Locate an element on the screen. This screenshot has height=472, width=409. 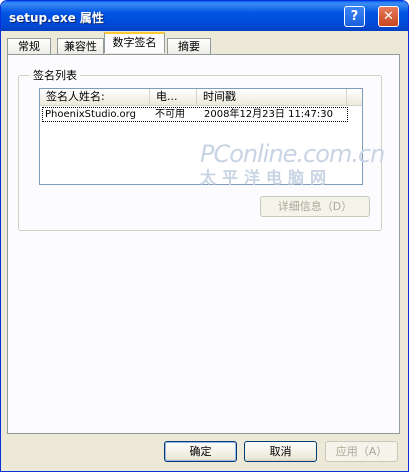
close-button: ✕ is located at coordinates (388, 16).